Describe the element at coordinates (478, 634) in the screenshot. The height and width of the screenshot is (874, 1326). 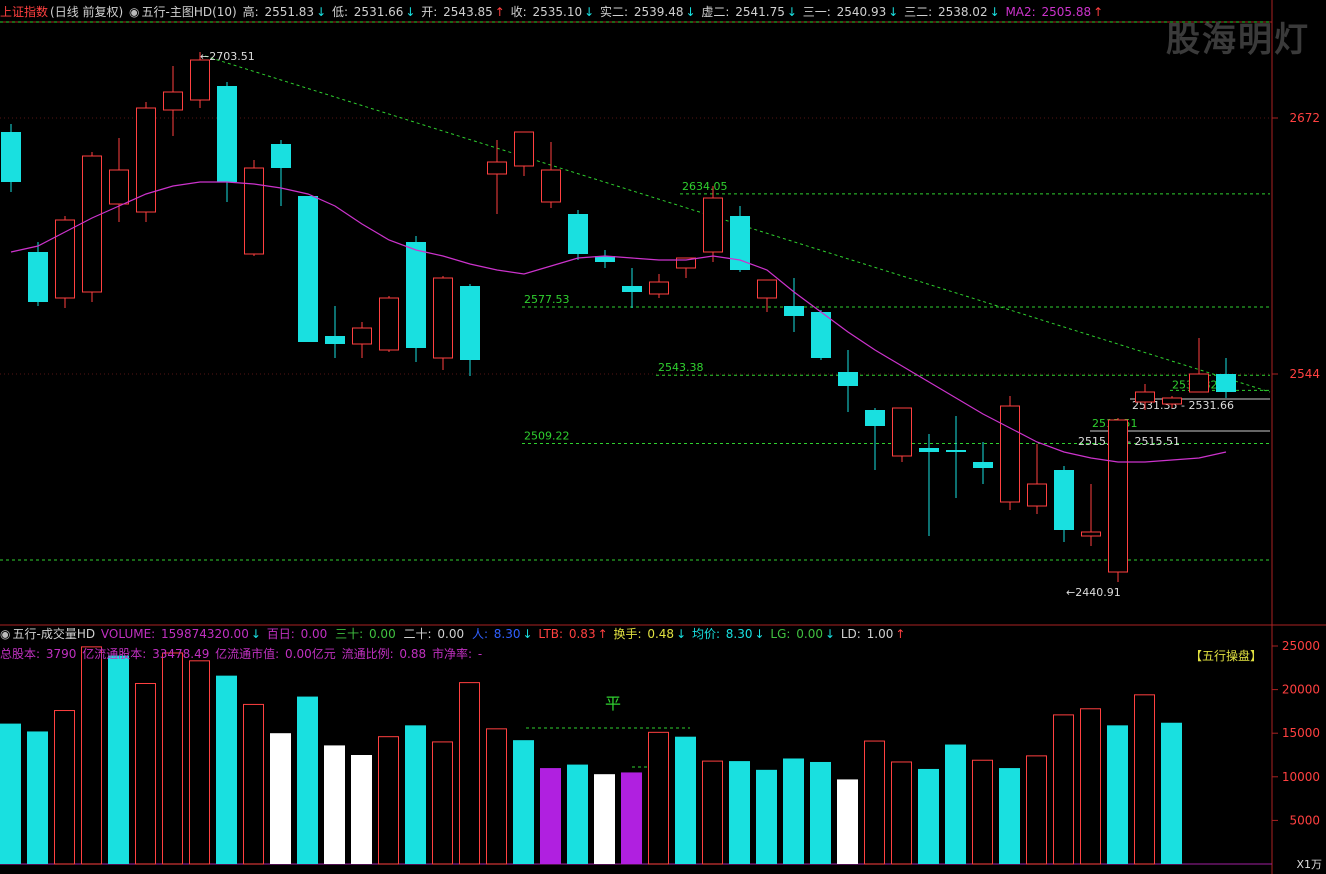
I see `volume-field-label: 人:` at that location.